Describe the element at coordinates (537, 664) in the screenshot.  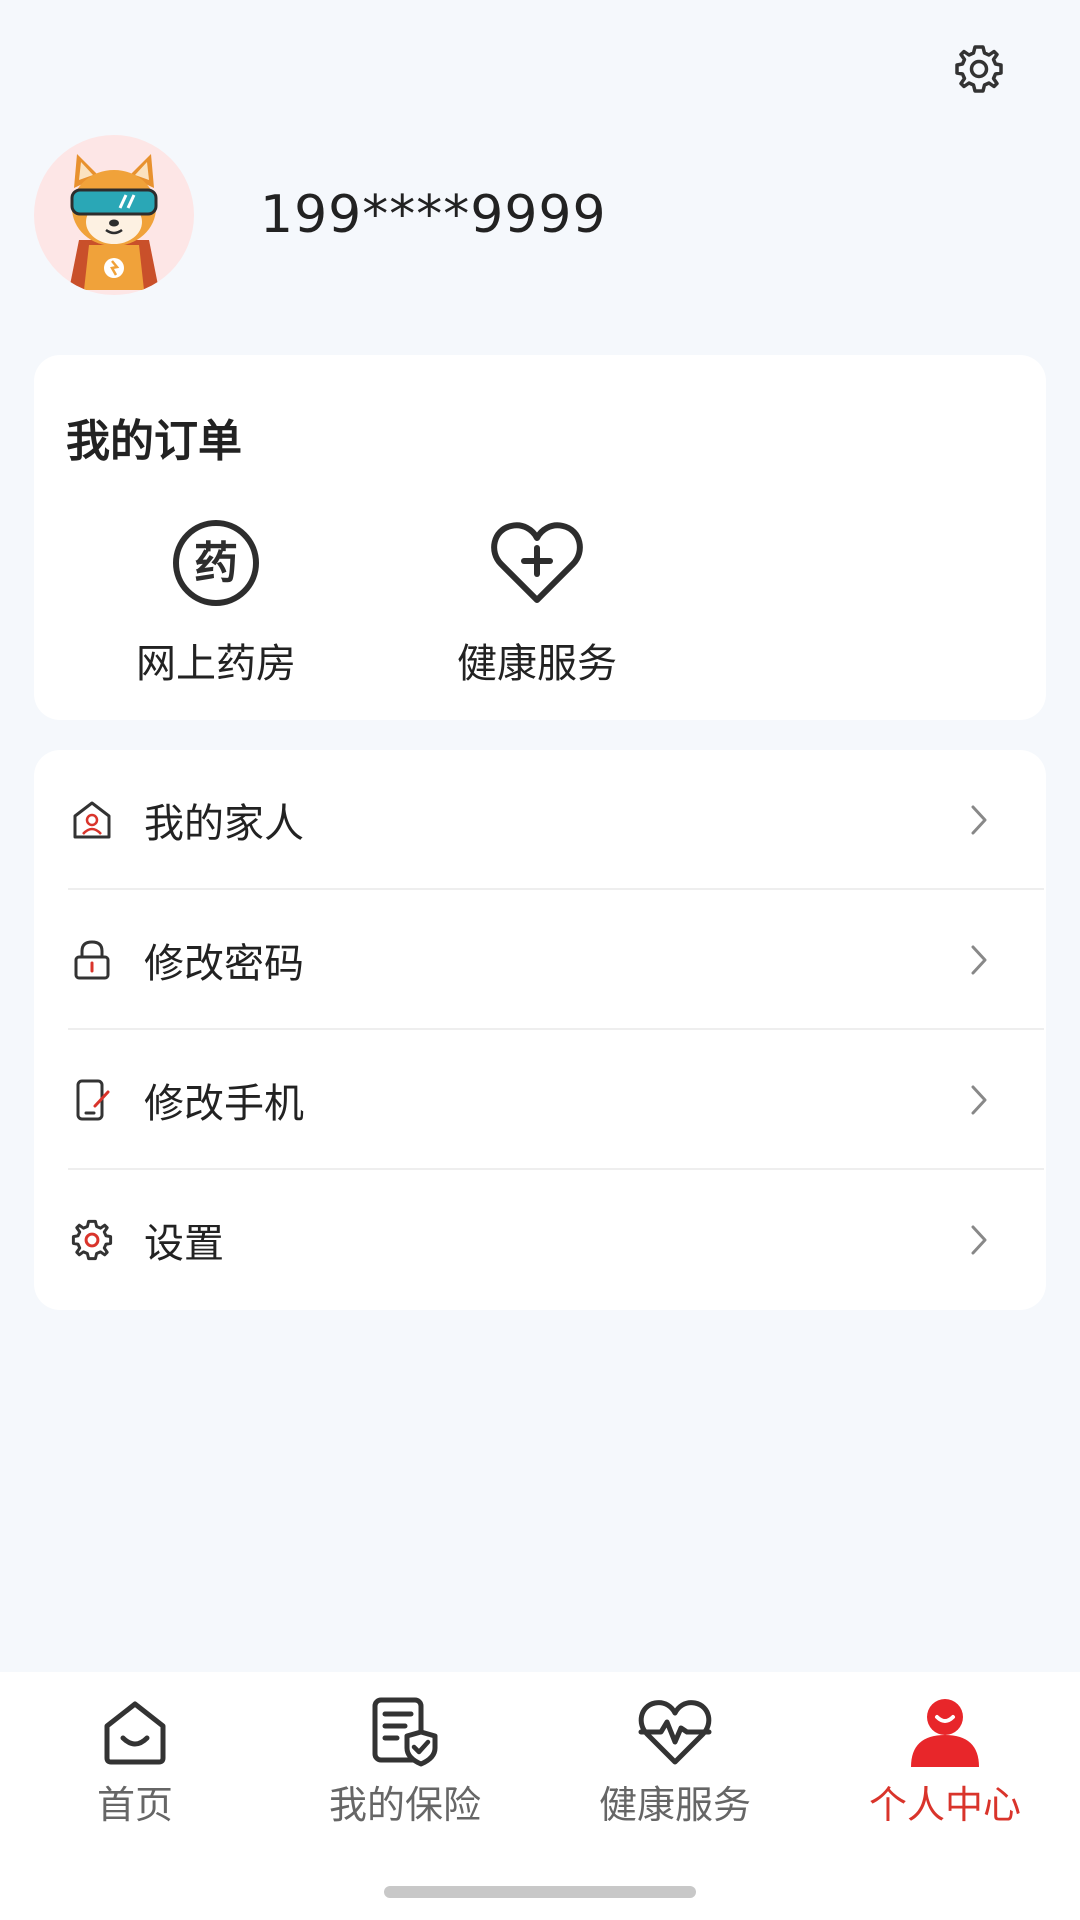
I see `order-health-label: 健康服务` at that location.